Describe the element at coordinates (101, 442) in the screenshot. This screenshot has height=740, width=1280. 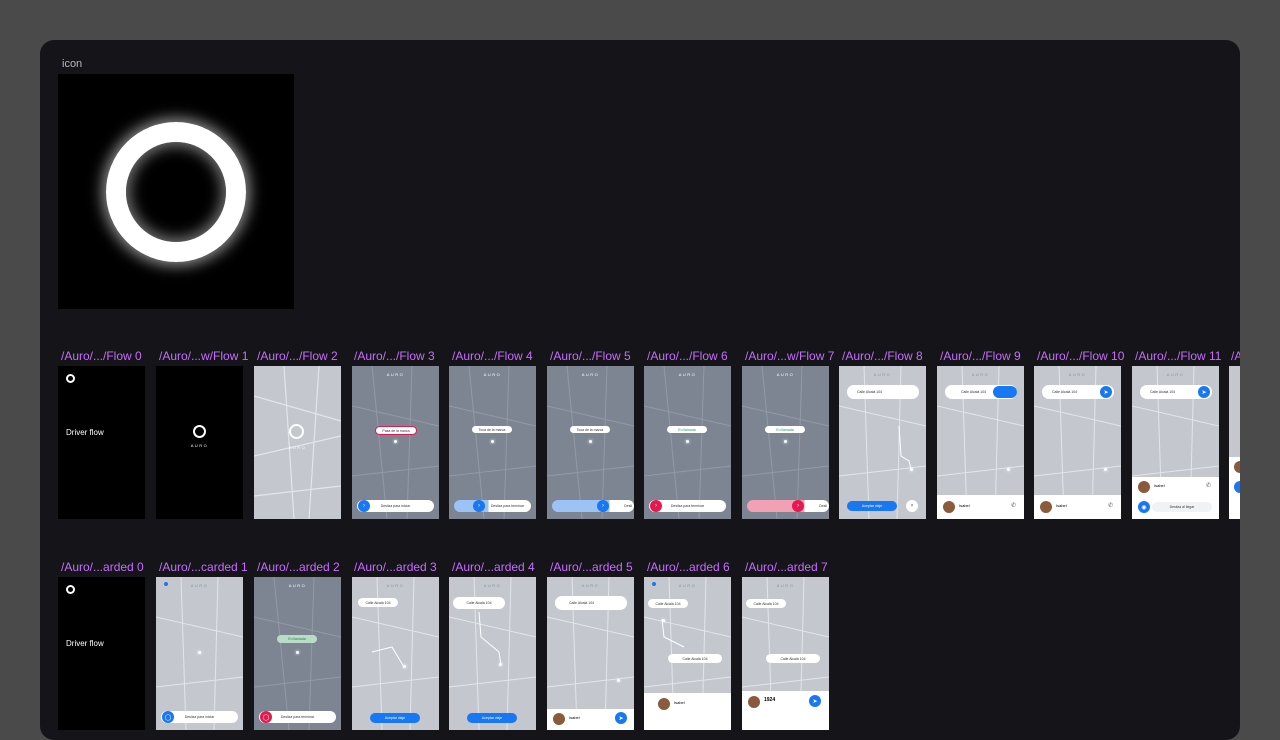
I see `frame-flow-0: Driver flow` at that location.